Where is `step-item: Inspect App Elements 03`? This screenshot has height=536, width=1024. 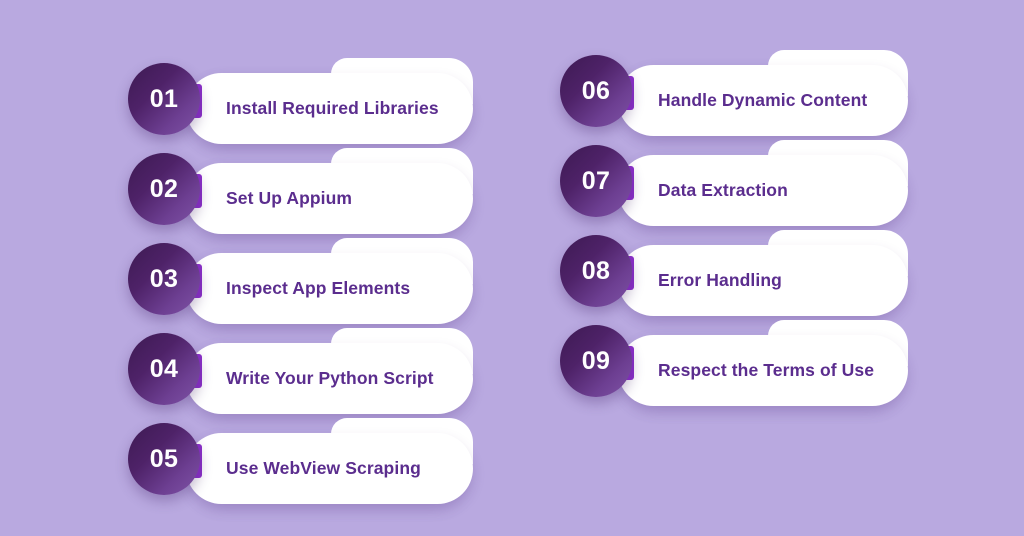 step-item: Inspect App Elements 03 is located at coordinates (300, 283).